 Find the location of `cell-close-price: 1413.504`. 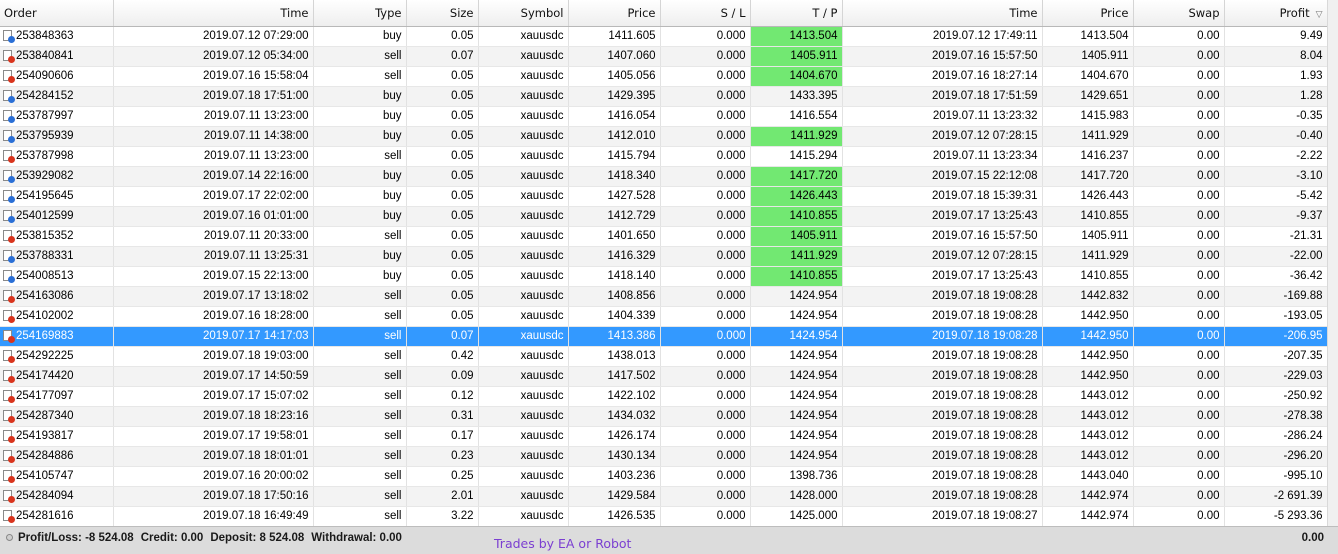

cell-close-price: 1413.504 is located at coordinates (1088, 36).